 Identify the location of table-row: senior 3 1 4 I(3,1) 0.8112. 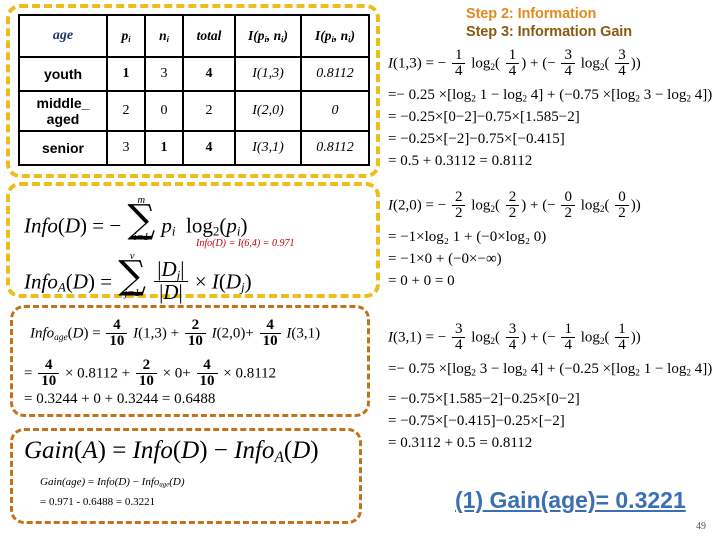
(194, 148).